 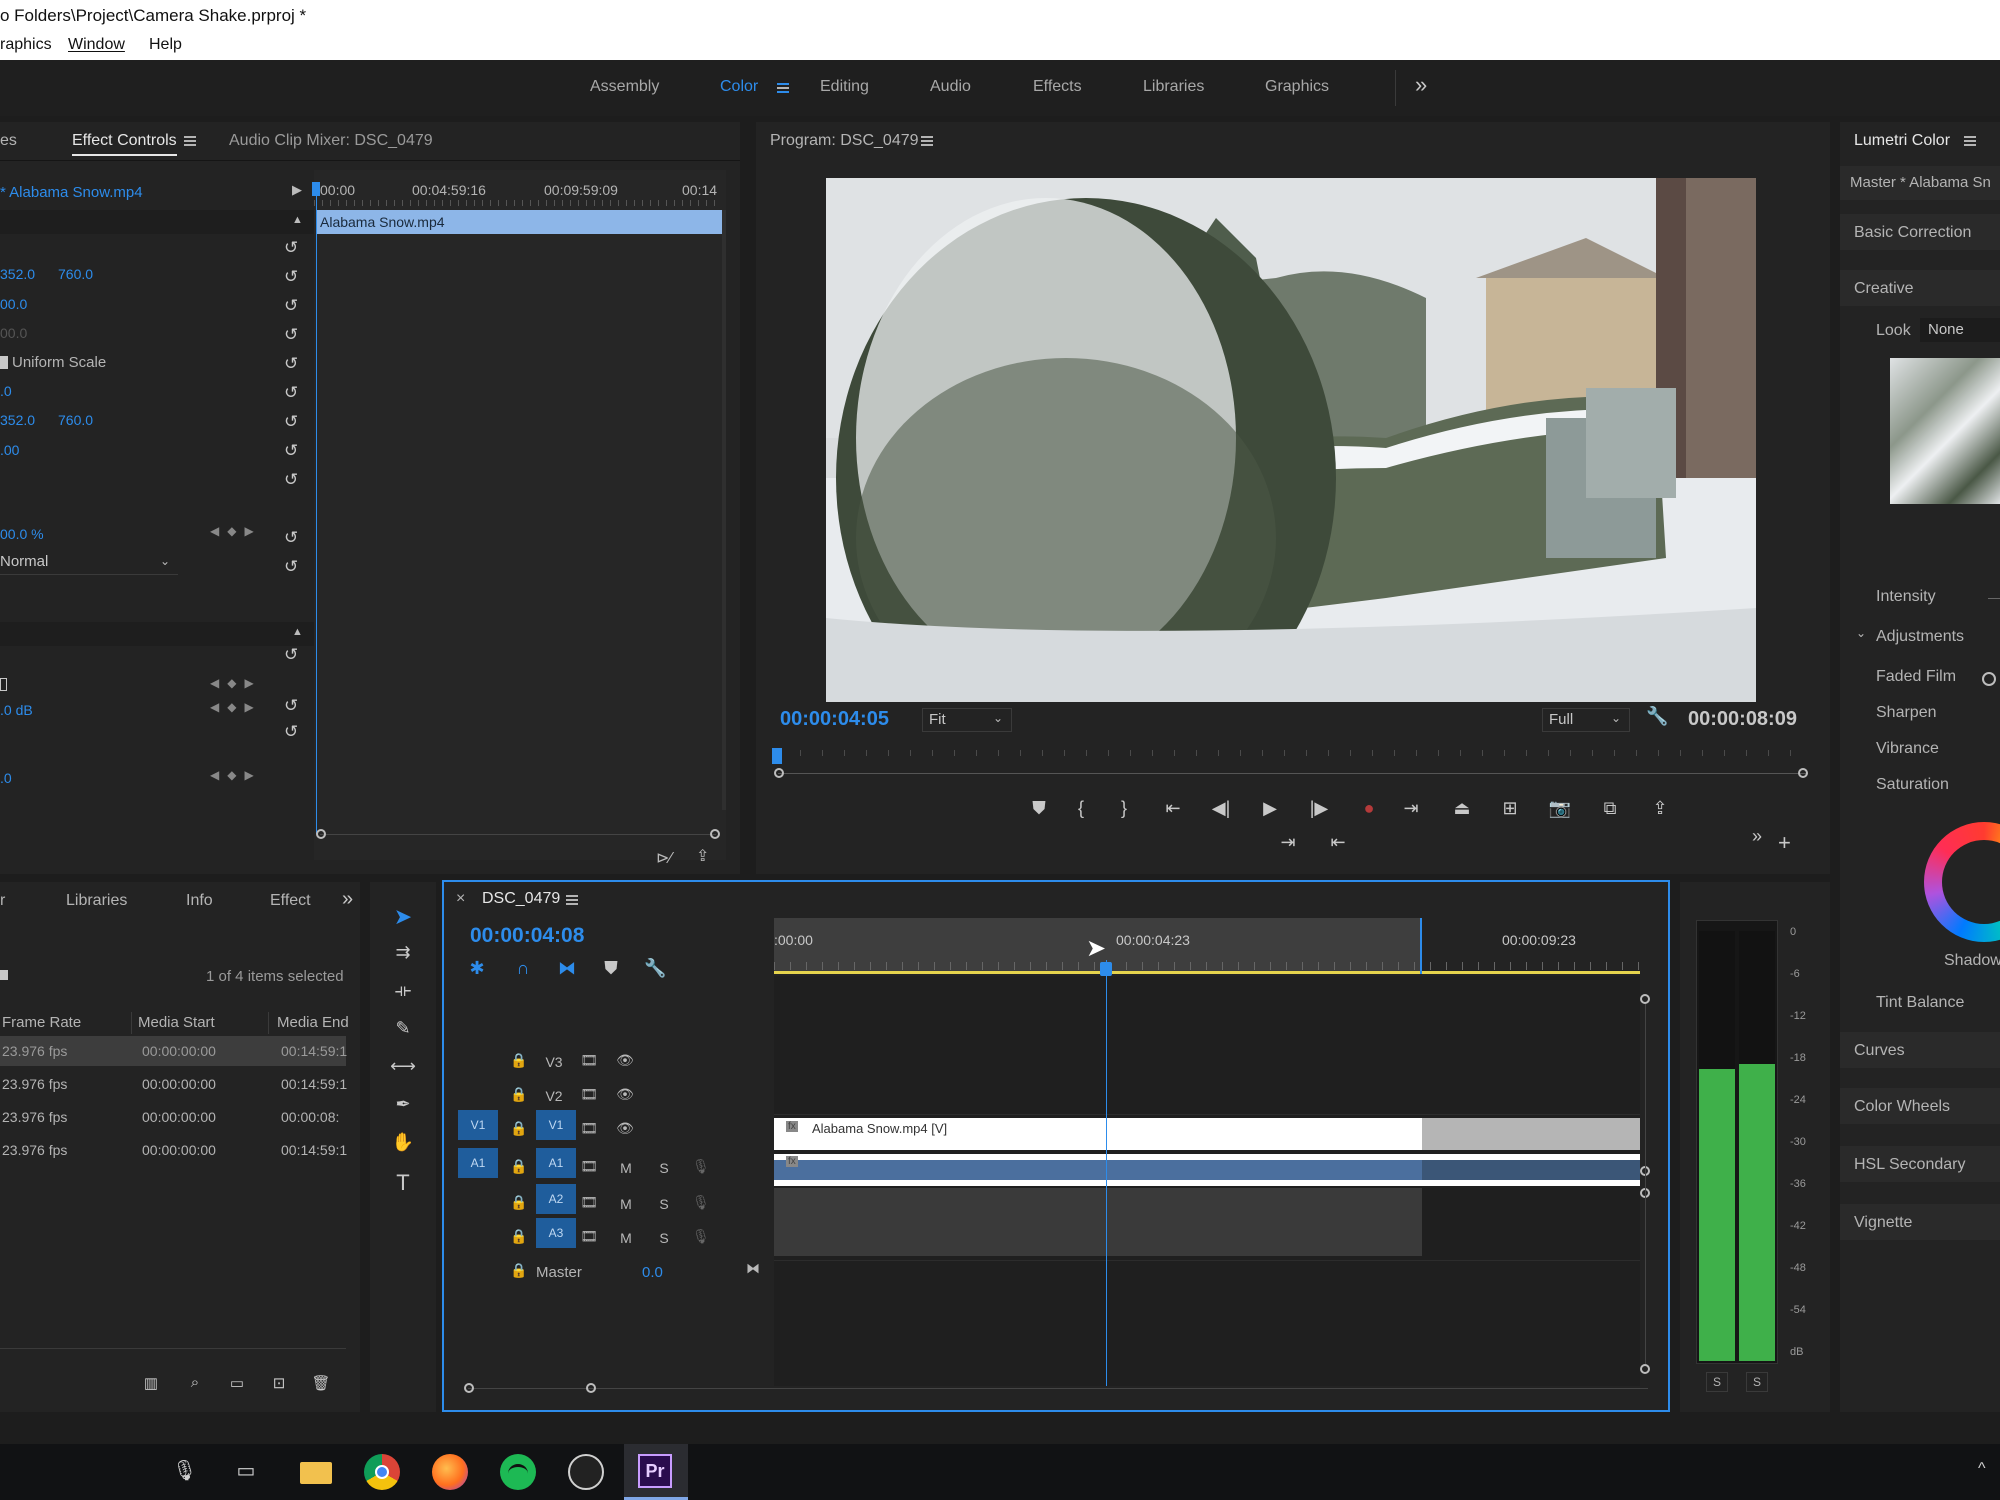 What do you see at coordinates (556, 1163) in the screenshot?
I see `track-a1-target: A1` at bounding box center [556, 1163].